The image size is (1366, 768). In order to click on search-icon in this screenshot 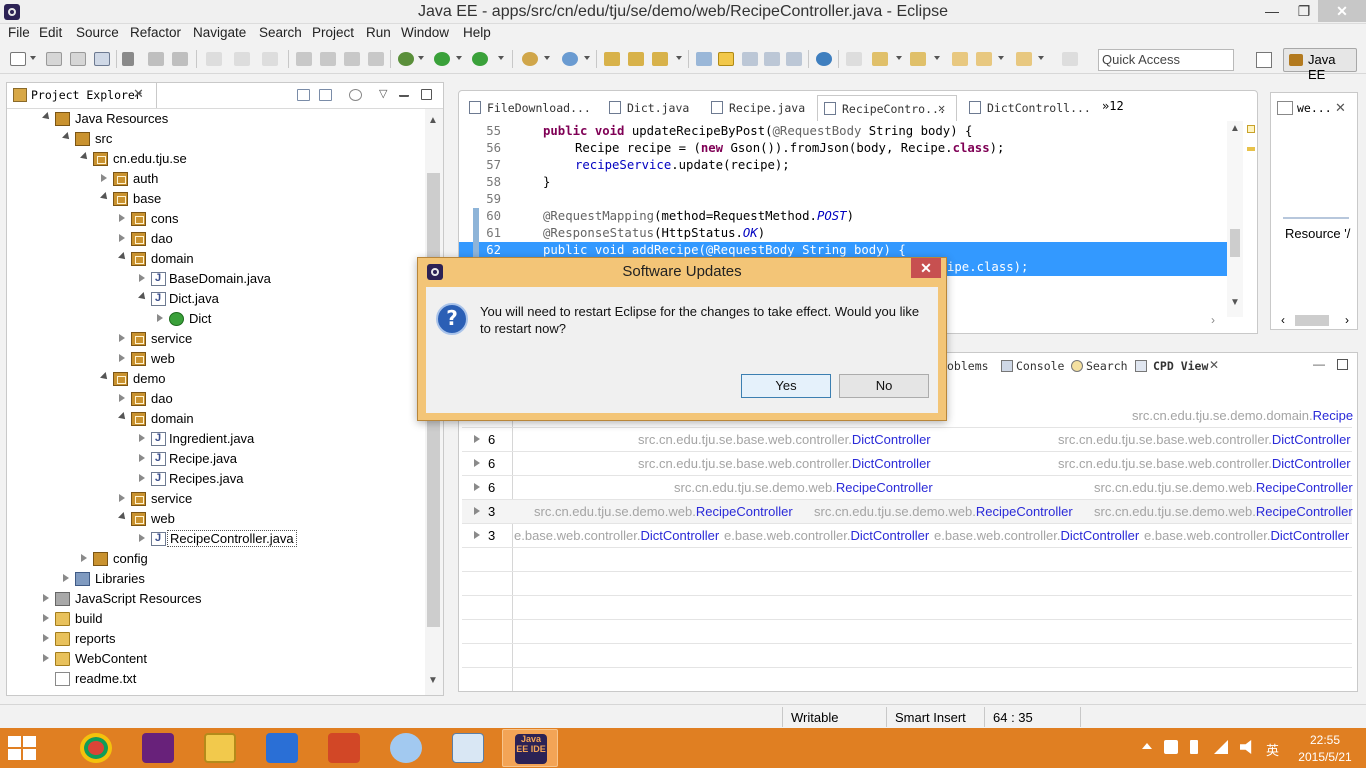, I will do `click(854, 59)`.